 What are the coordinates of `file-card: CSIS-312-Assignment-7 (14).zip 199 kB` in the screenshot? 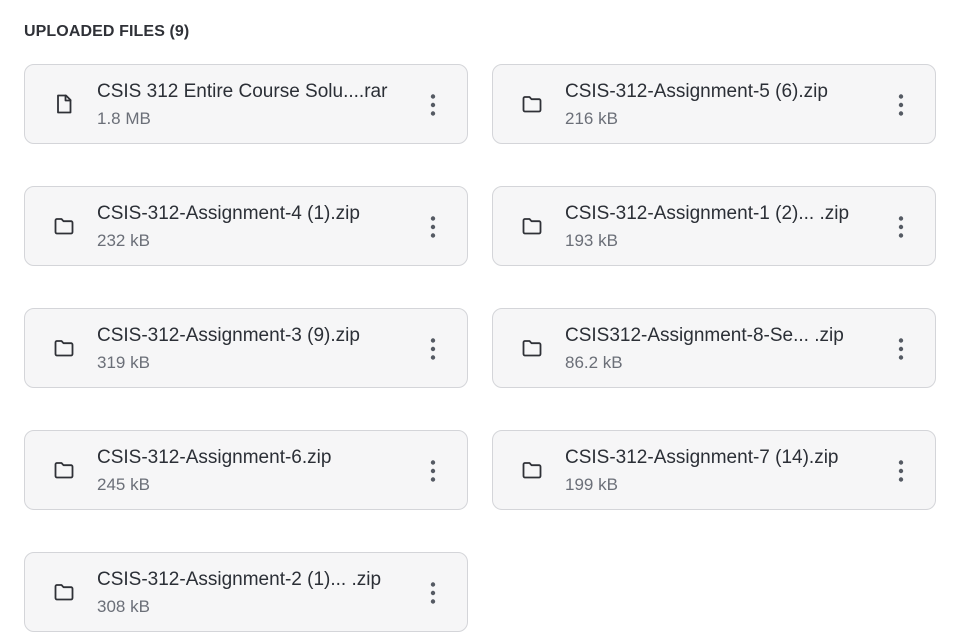 It's located at (714, 470).